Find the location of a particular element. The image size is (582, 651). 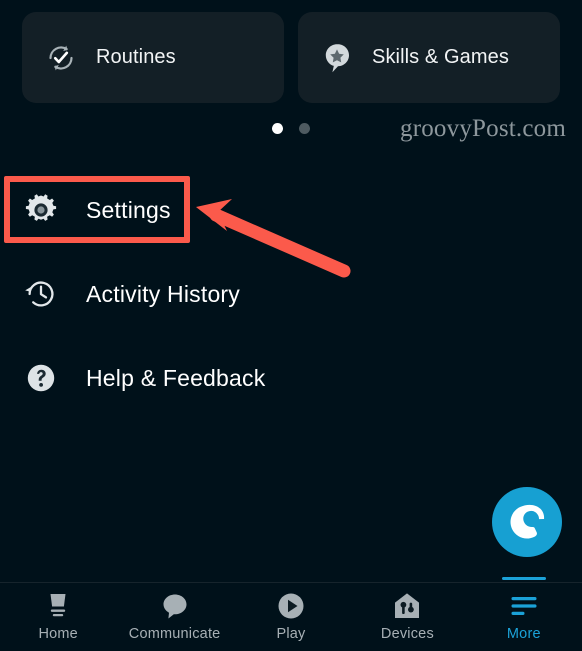

nav-item-play-label: Play is located at coordinates (291, 634).